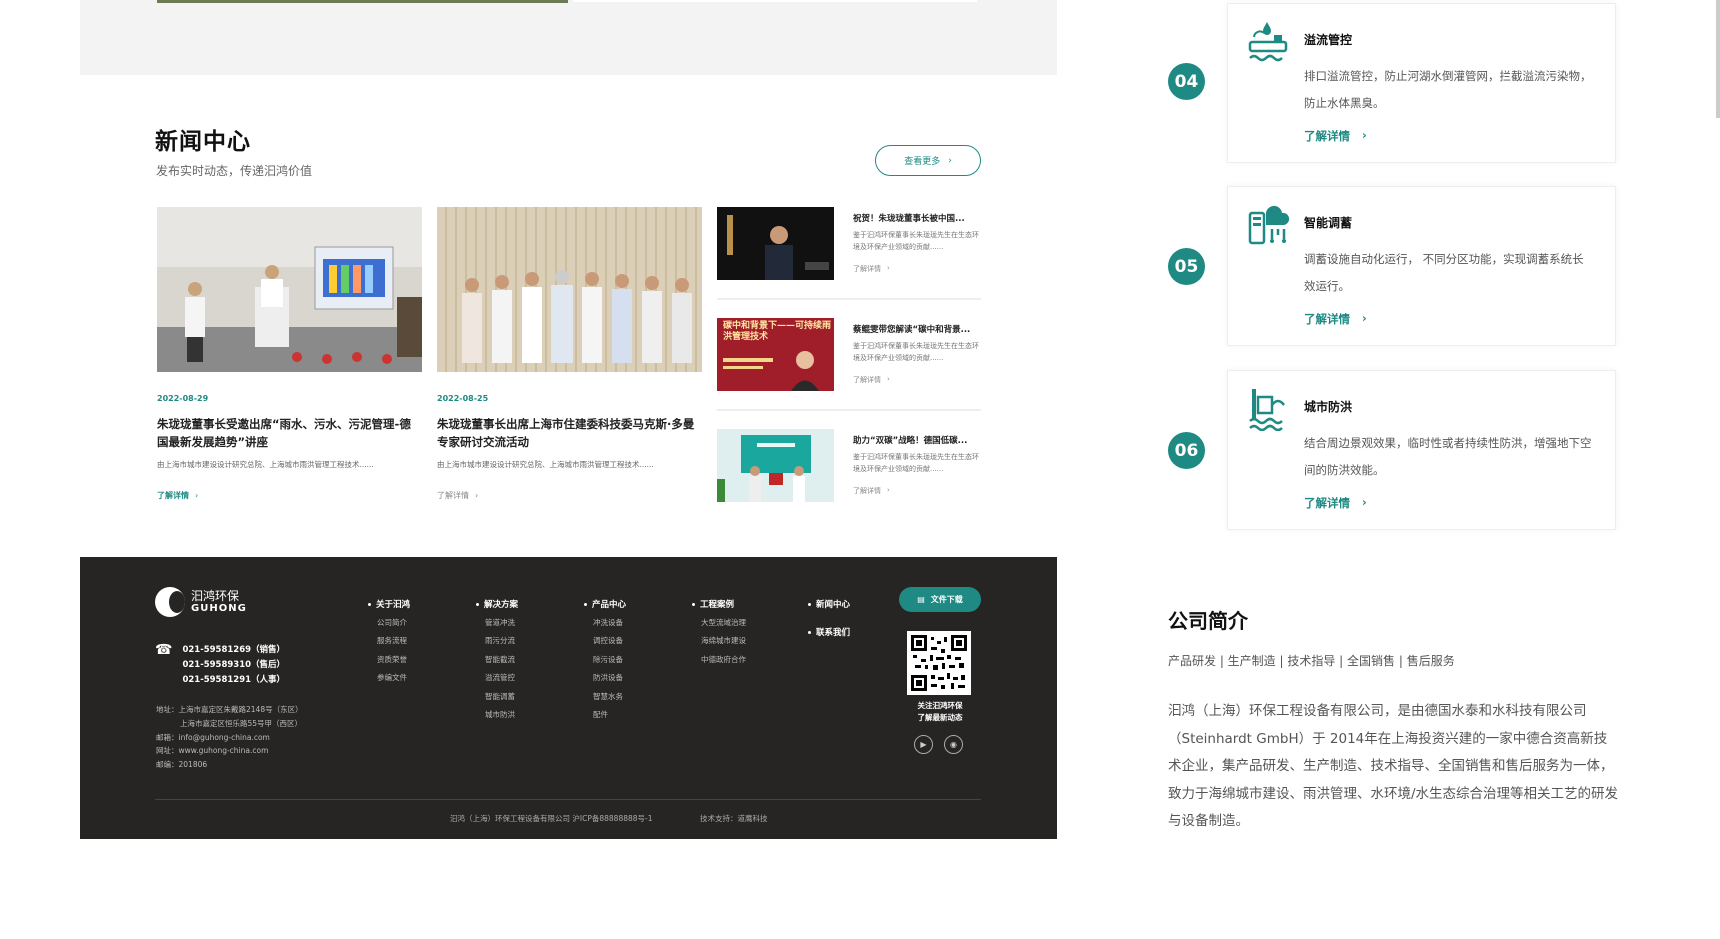 The image size is (1720, 939). What do you see at coordinates (393, 641) in the screenshot?
I see `footer-link: 服务流程` at bounding box center [393, 641].